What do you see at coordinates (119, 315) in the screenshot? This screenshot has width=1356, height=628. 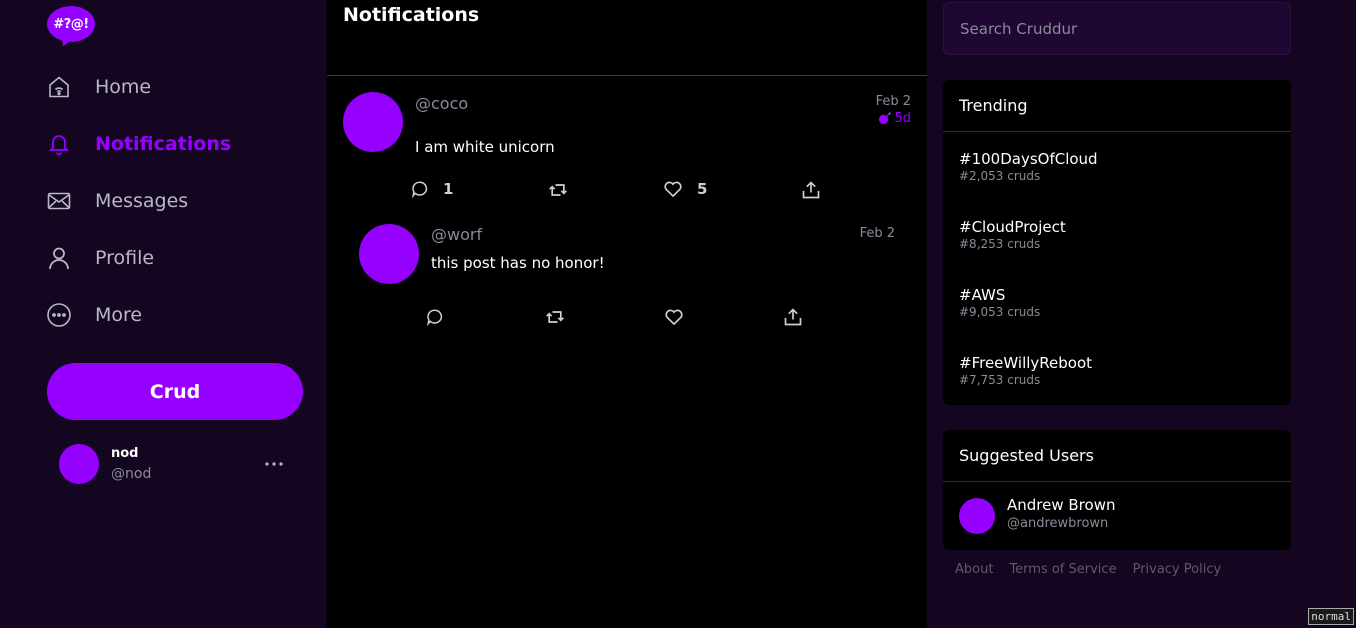 I see `nav-more-label: More` at bounding box center [119, 315].